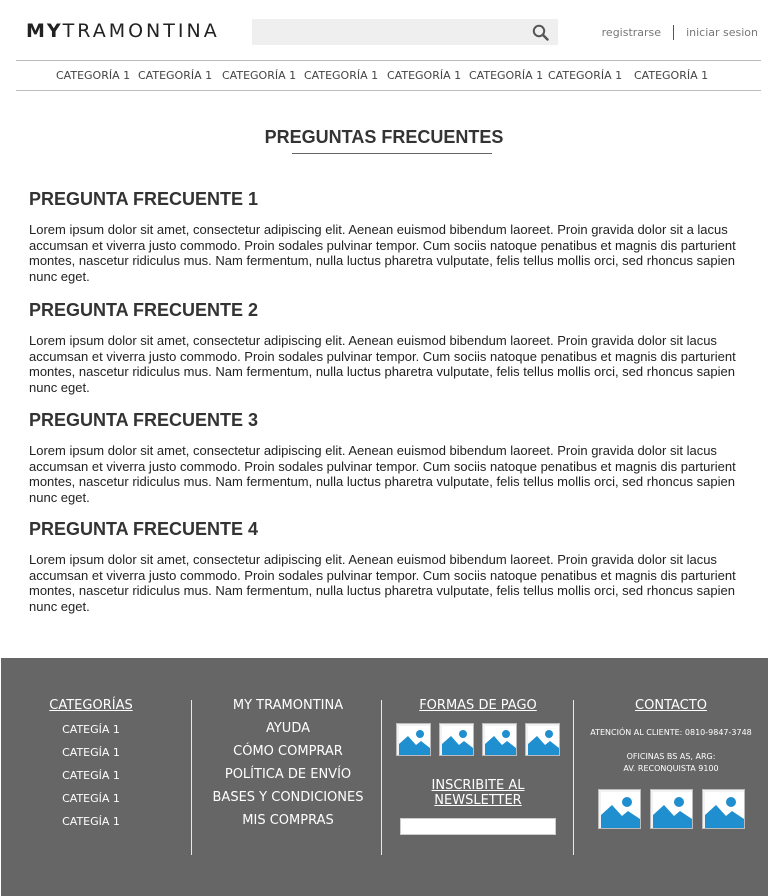 The width and height of the screenshot is (768, 896). I want to click on logo: MYTRAMONTINA, so click(123, 31).